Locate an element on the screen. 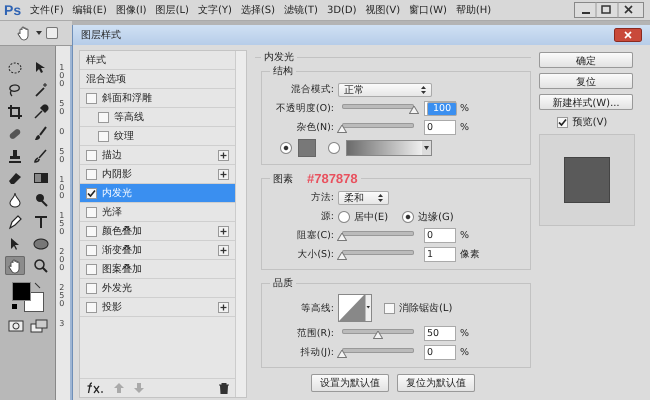 The height and width of the screenshot is (400, 650). gradient-picker is located at coordinates (389, 148).